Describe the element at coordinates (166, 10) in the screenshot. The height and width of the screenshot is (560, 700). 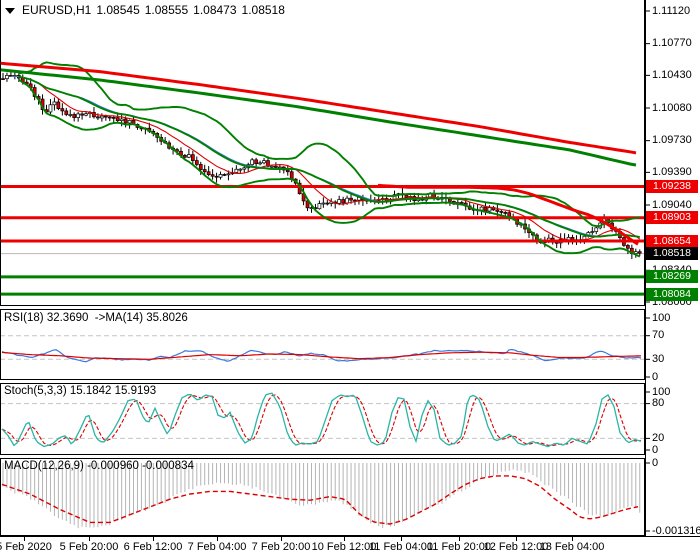
I see `high-value: 1.08555` at that location.